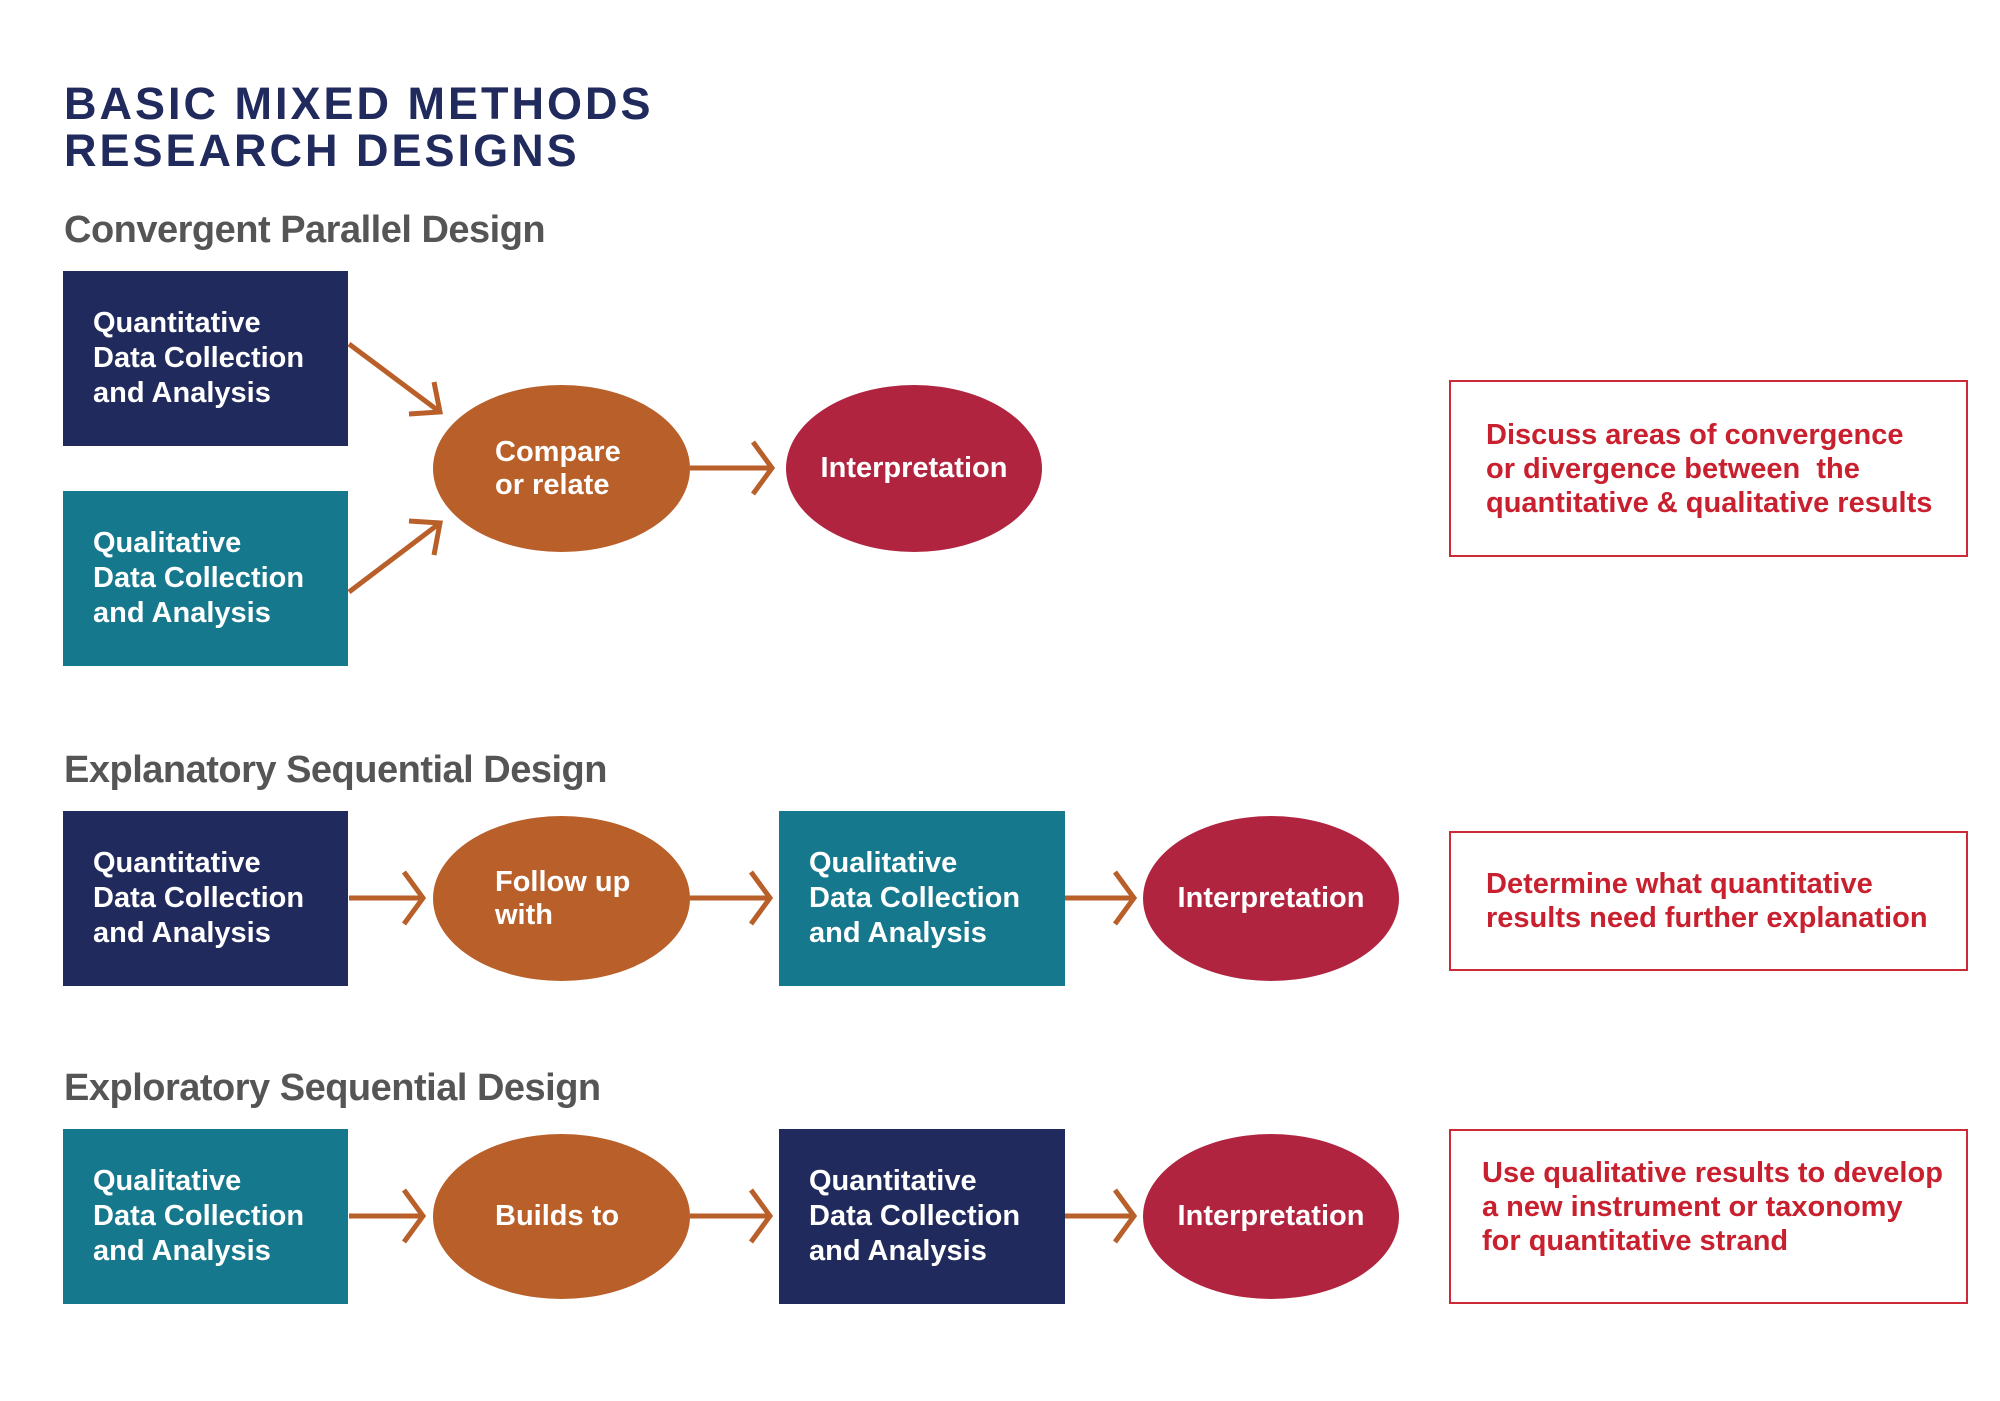 Image resolution: width=2000 pixels, height=1401 pixels. I want to click on note-line: for quantitative strand, so click(1635, 1240).